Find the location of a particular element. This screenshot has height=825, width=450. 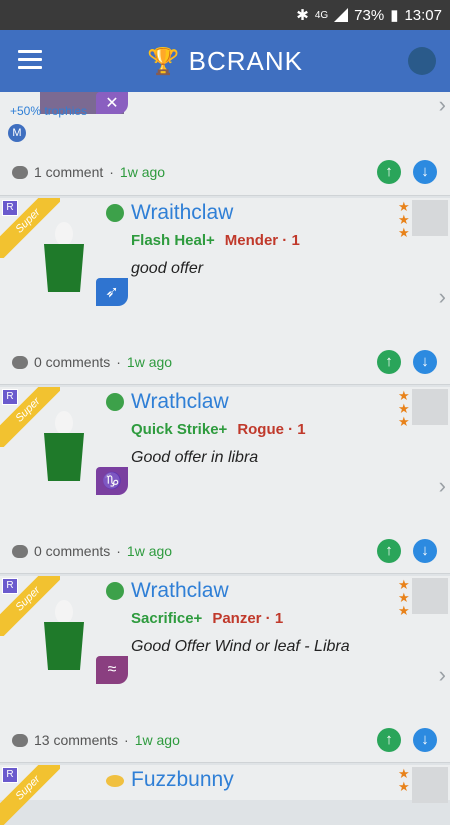

clock: 13:07 is located at coordinates (423, 15).